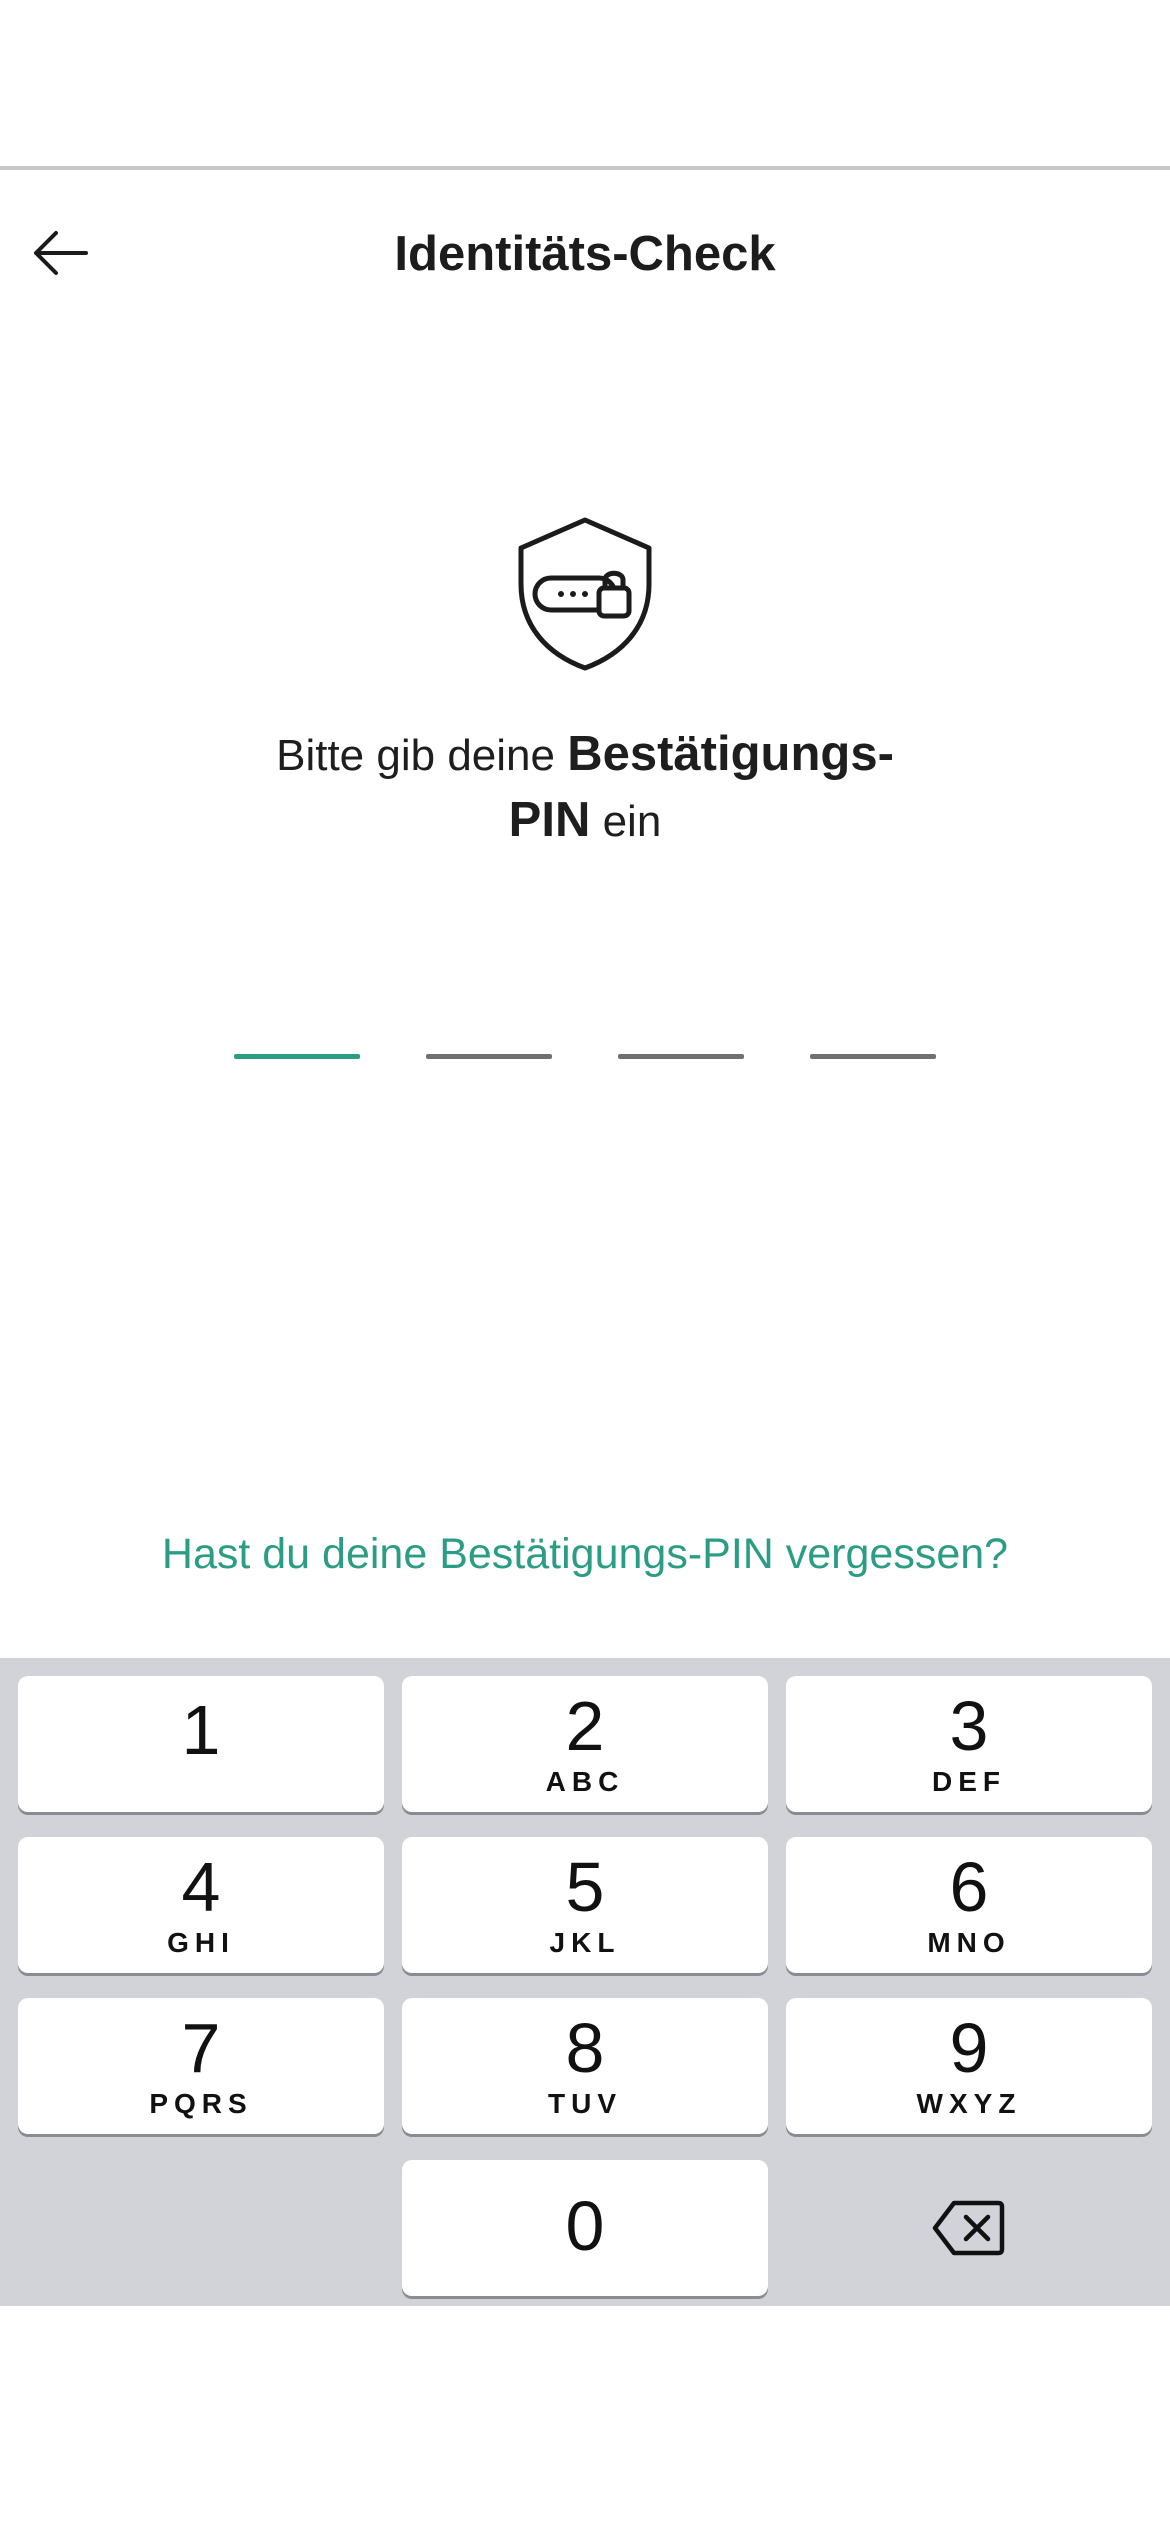 Image resolution: width=1170 pixels, height=2532 pixels. I want to click on key-1: 1, so click(201, 1744).